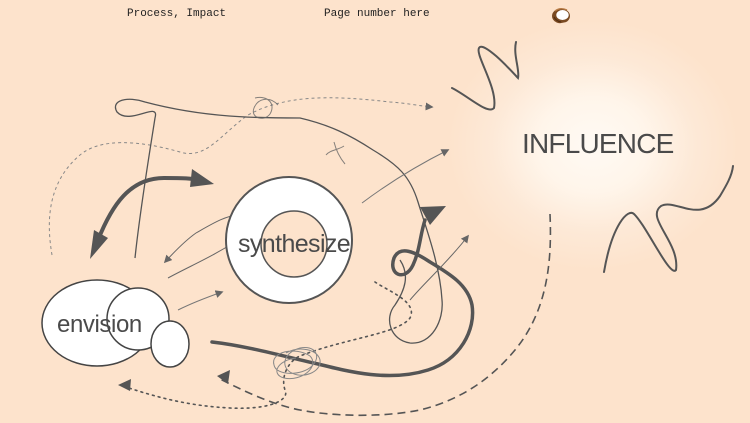 The width and height of the screenshot is (750, 423). I want to click on cross-scribble, so click(299, 130).